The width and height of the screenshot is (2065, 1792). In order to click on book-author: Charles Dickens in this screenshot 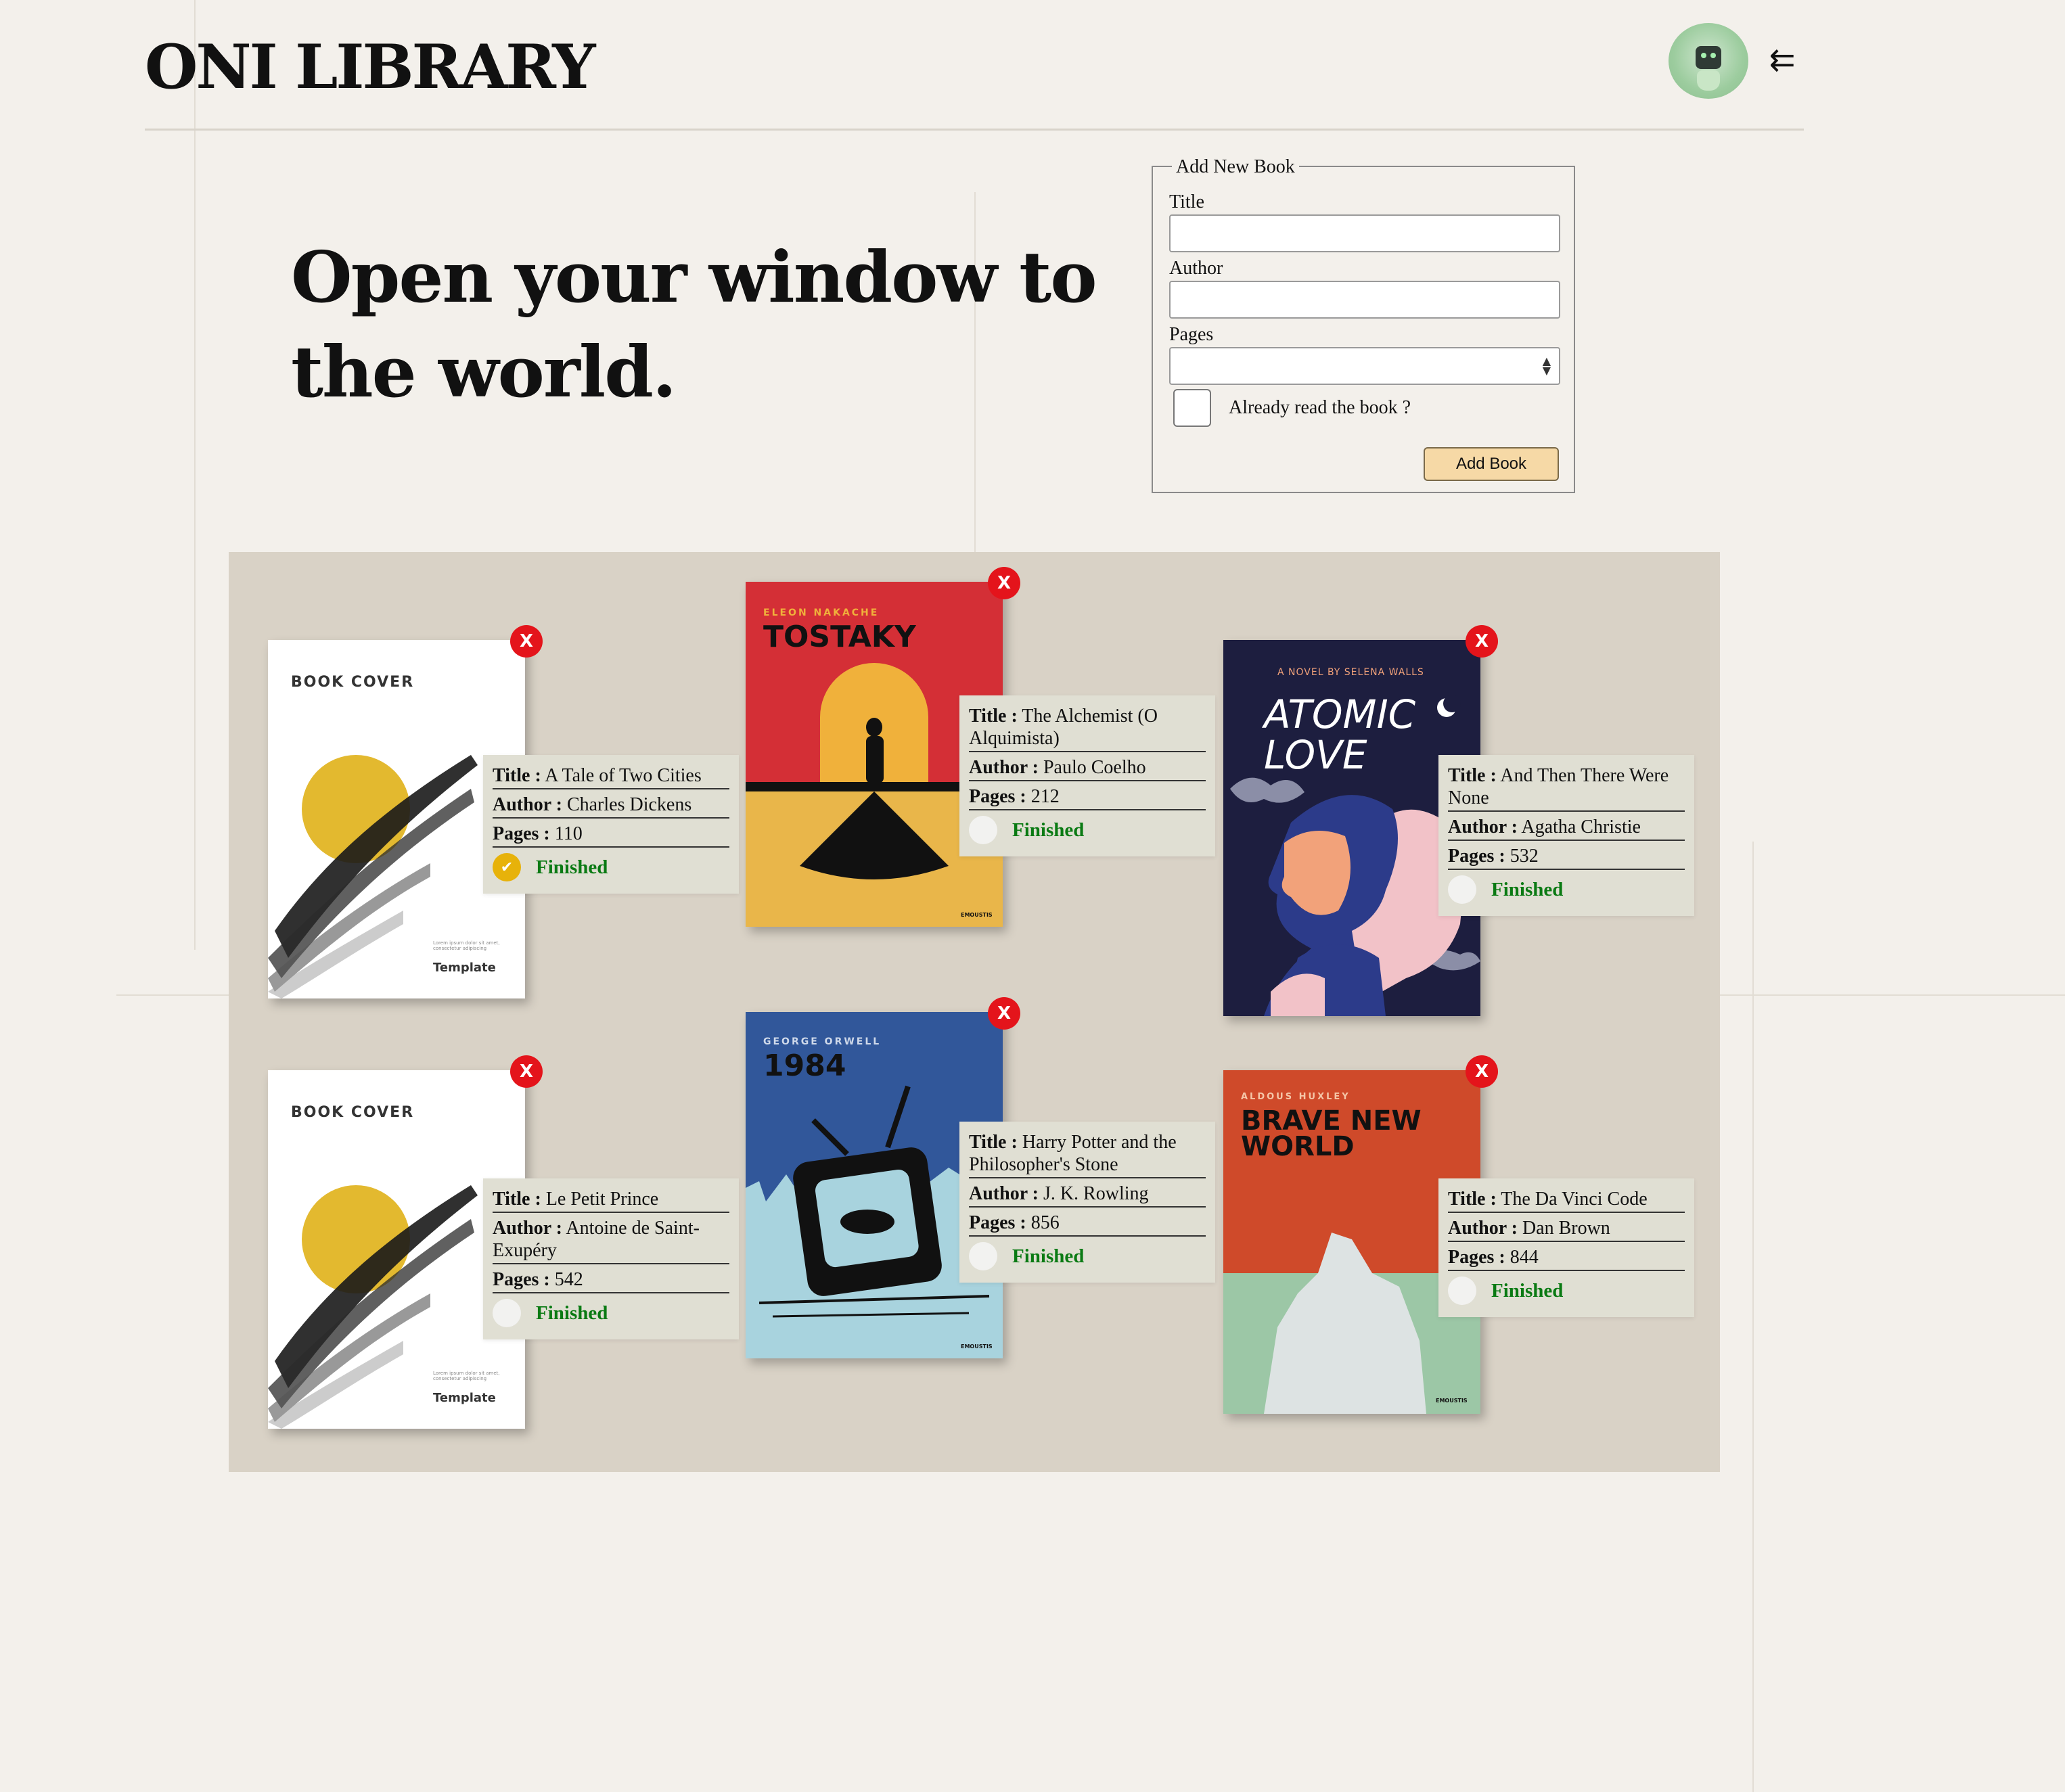, I will do `click(629, 804)`.